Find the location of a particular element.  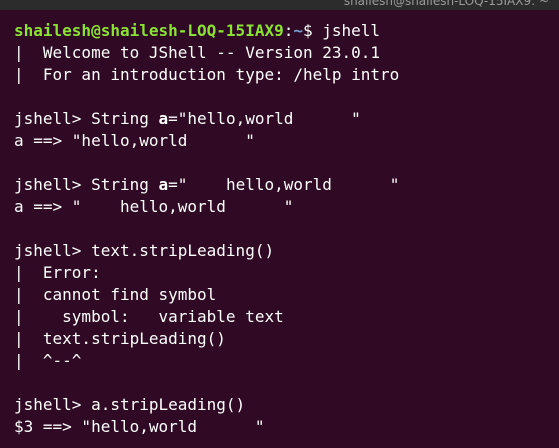

terminal-line: | For an introduction type: /help intro is located at coordinates (207, 74).